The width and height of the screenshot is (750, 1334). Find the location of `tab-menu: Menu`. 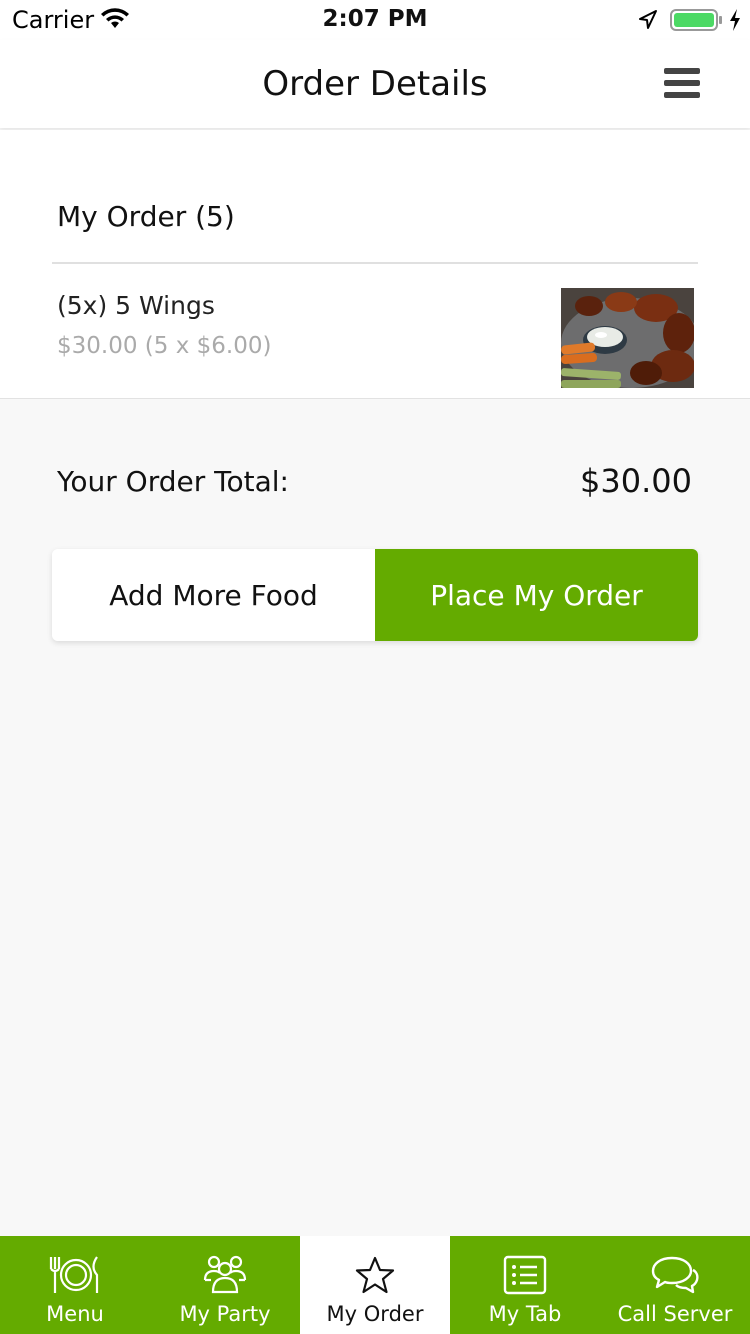

tab-menu: Menu is located at coordinates (75, 1285).